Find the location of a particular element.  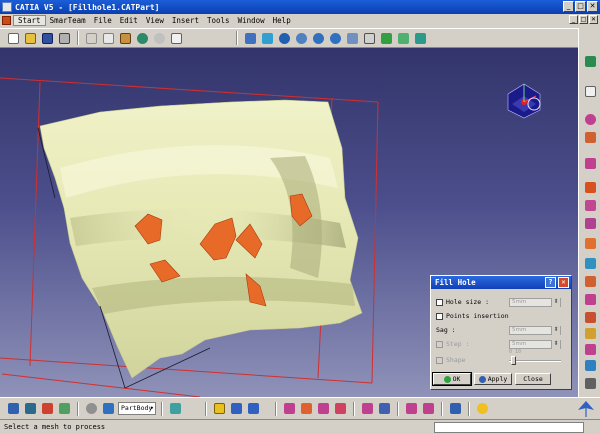

shape-row: Shape is located at coordinates (451, 360).